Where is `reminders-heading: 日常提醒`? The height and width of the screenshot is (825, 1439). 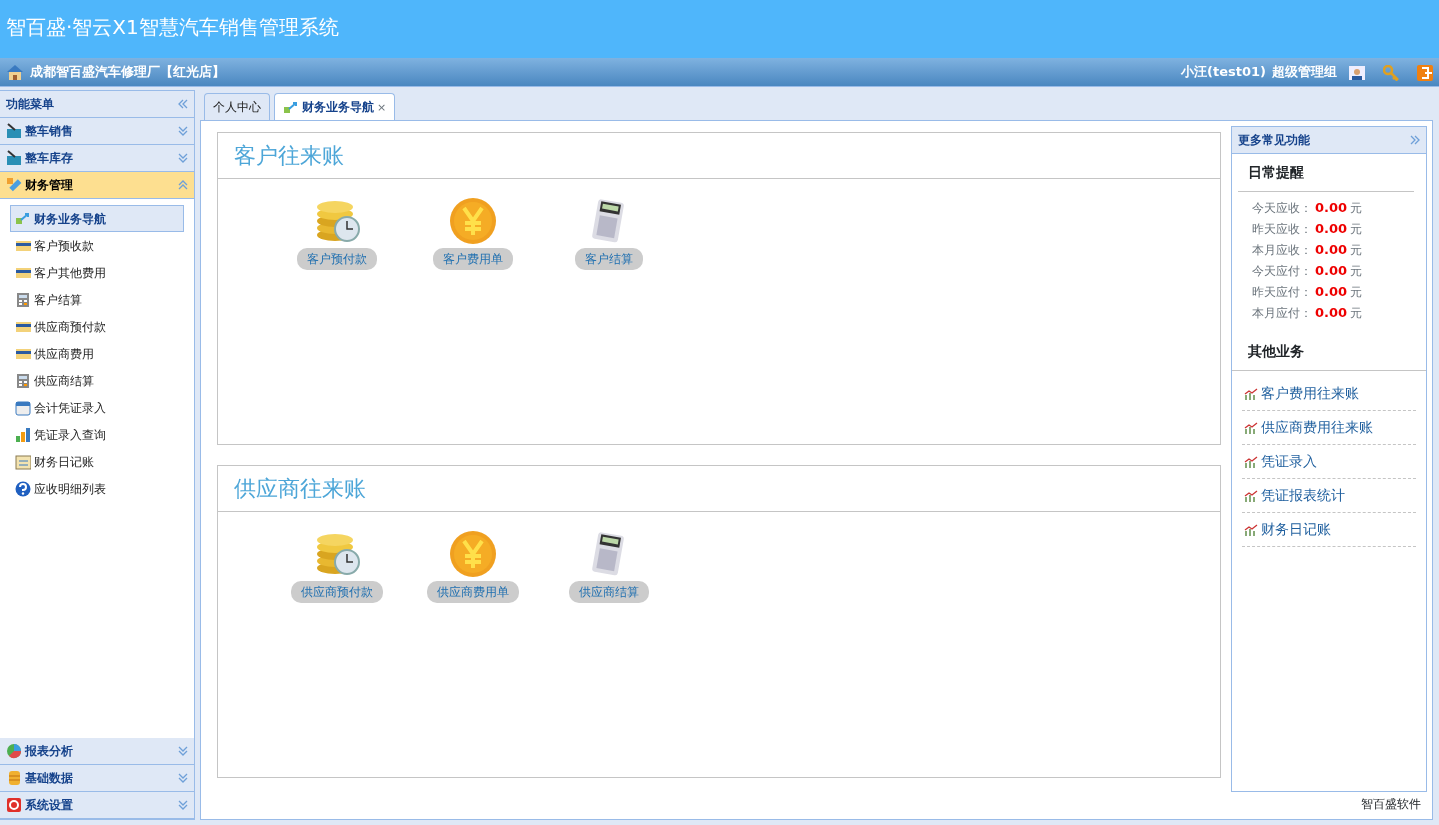
reminders-heading: 日常提醒 is located at coordinates (1326, 173).